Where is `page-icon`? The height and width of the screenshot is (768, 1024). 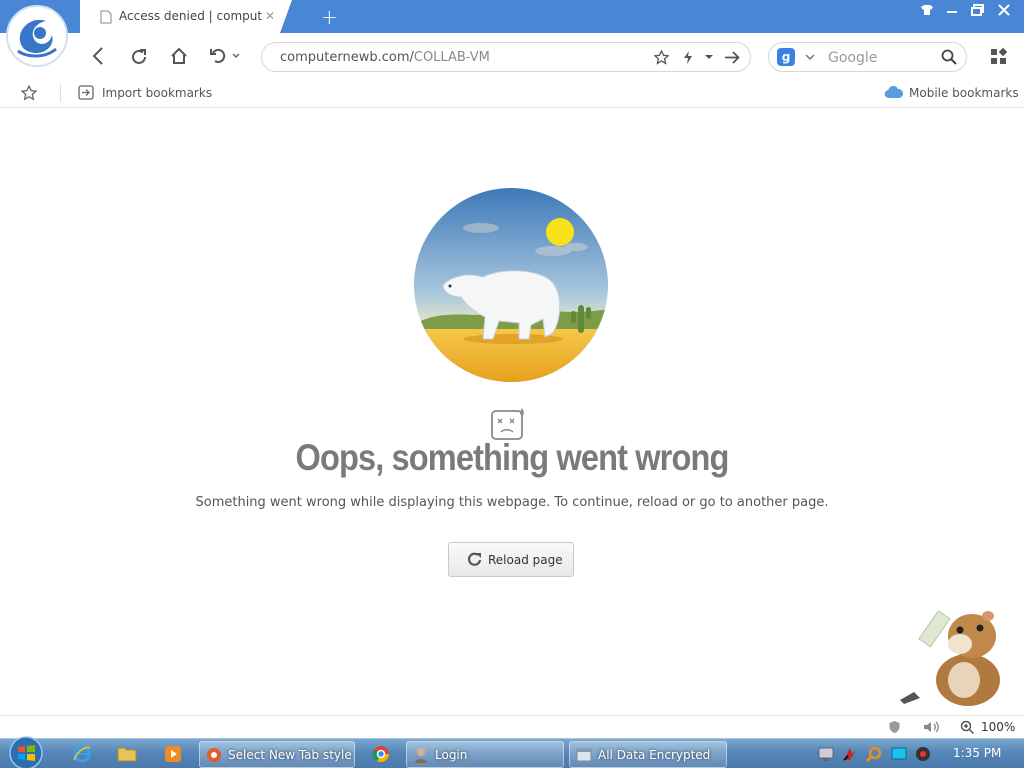
page-icon is located at coordinates (106, 17).